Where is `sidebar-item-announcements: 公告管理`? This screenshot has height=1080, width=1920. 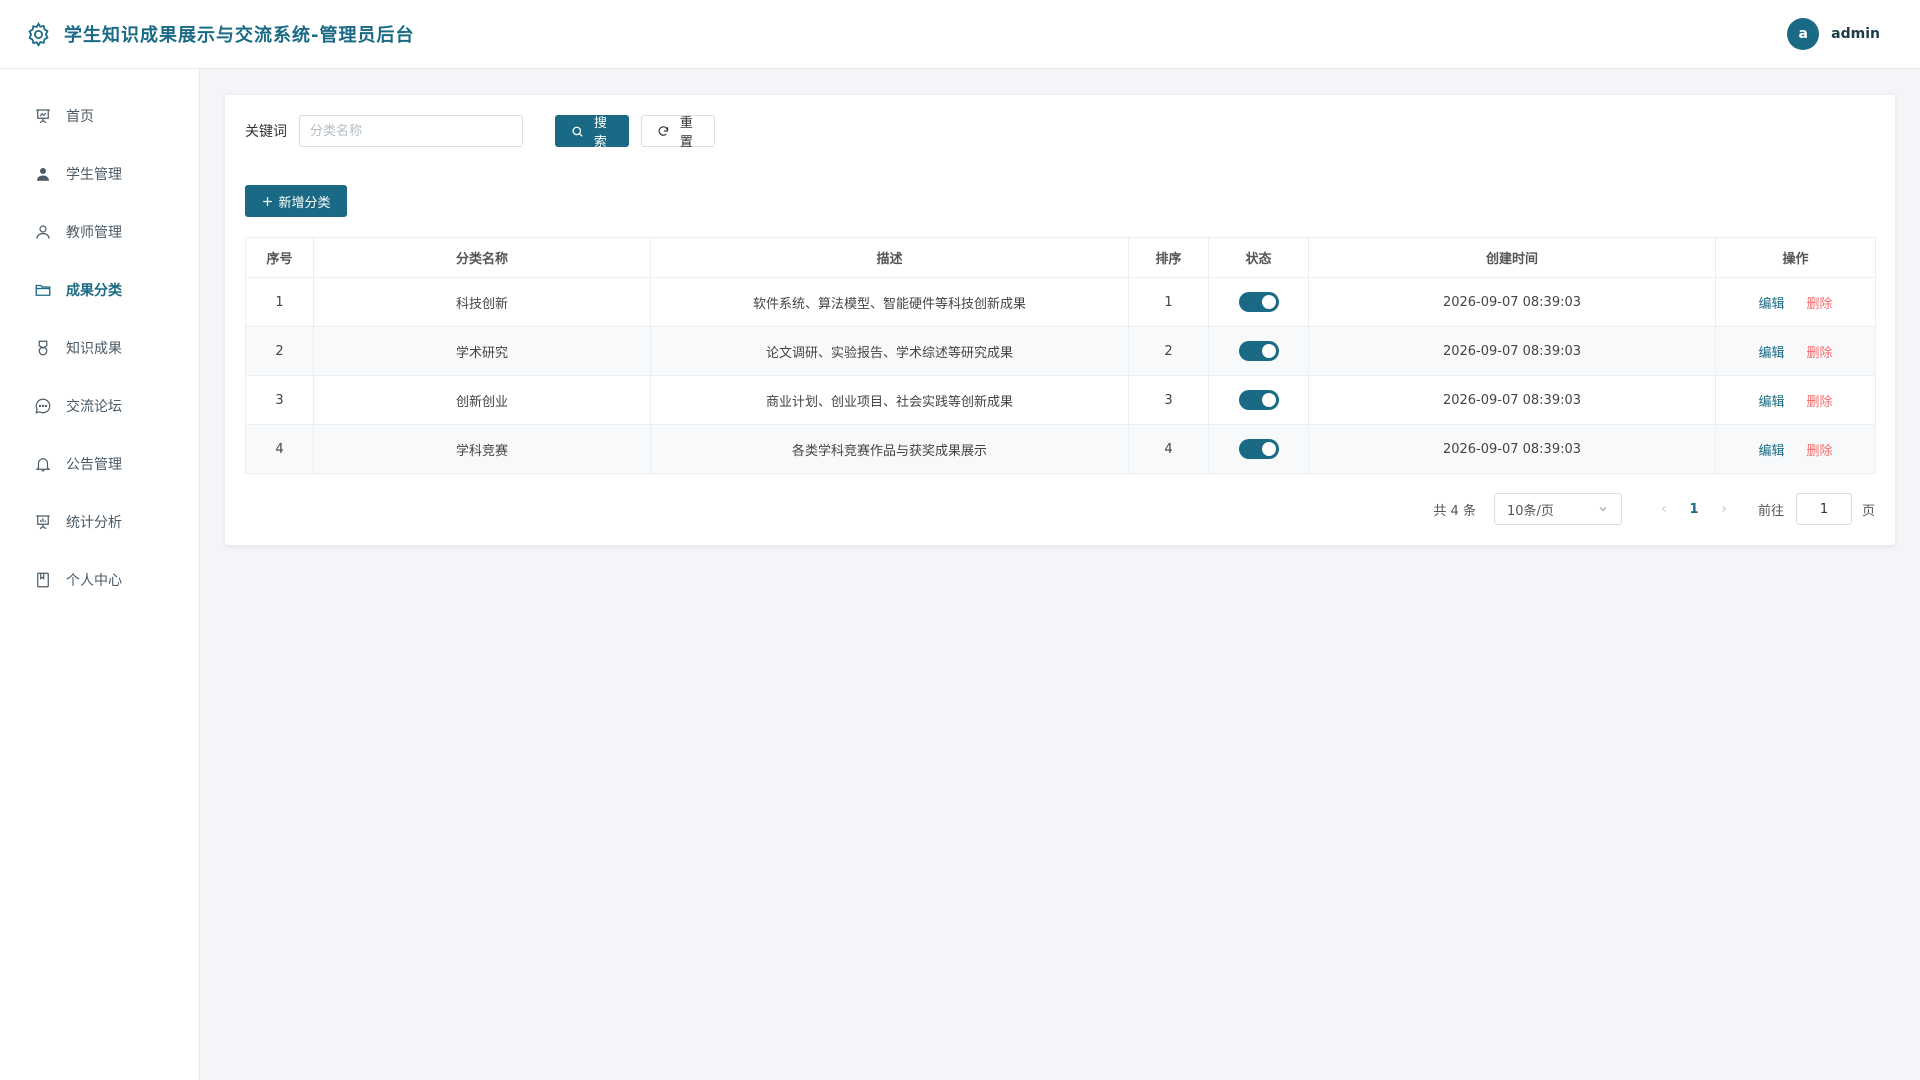 sidebar-item-announcements: 公告管理 is located at coordinates (99, 464).